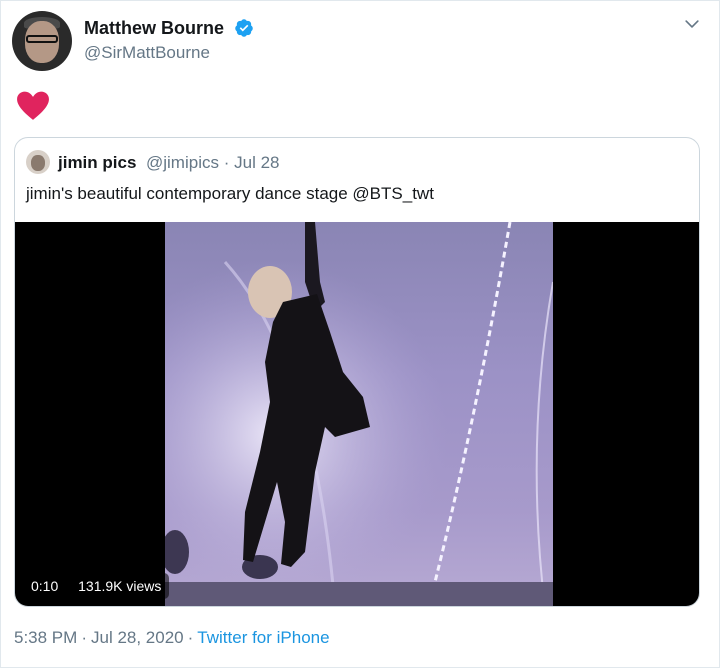 The image size is (720, 668). Describe the element at coordinates (154, 28) in the screenshot. I see `author-name: Matthew Bourne` at that location.